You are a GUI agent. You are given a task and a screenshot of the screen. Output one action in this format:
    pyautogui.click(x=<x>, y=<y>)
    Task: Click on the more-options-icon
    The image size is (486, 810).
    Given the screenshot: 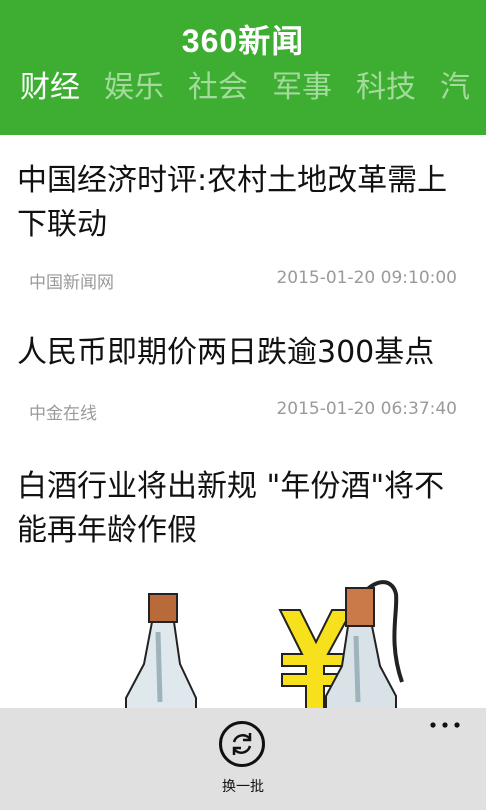 What is the action you would take?
    pyautogui.click(x=445, y=725)
    